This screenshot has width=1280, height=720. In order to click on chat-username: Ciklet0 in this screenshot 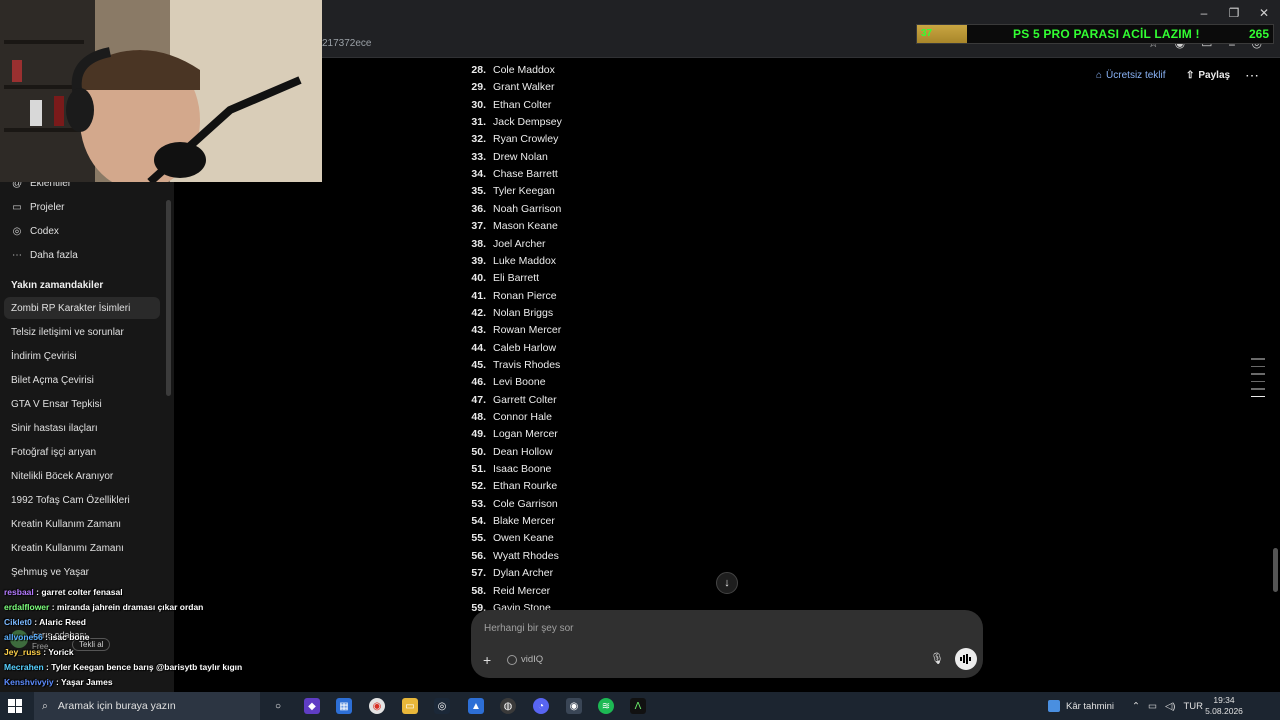, I will do `click(18, 622)`.